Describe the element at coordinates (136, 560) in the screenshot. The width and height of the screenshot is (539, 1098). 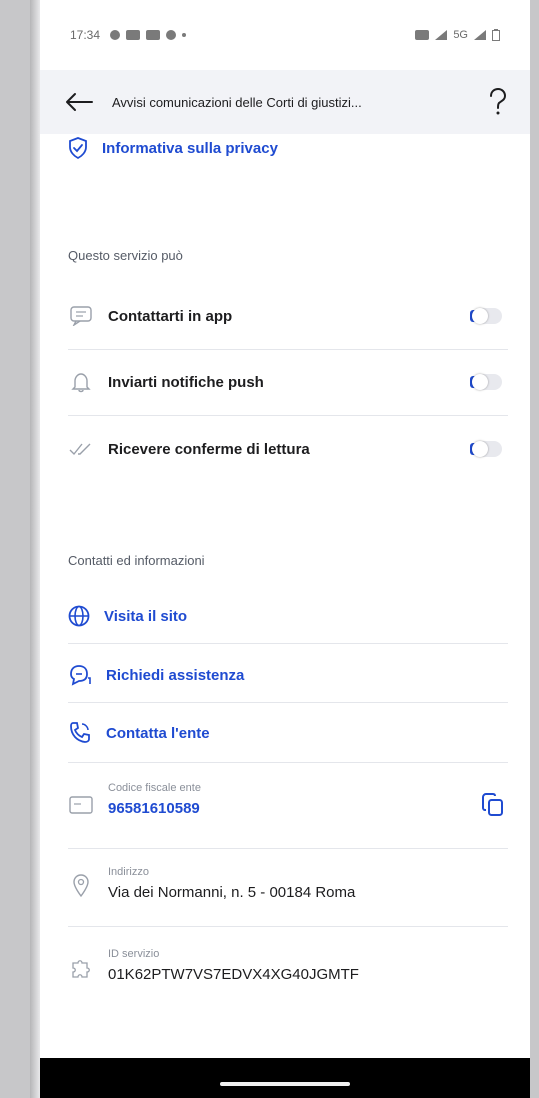
I see `contacts-section-title: Contatti ed informazioni` at that location.